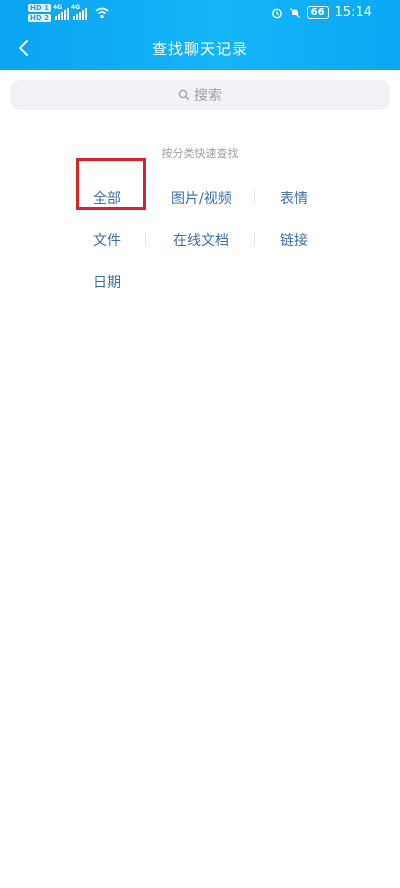 The height and width of the screenshot is (888, 400). Describe the element at coordinates (39, 18) in the screenshot. I see `hd2-indicator: HD 2` at that location.